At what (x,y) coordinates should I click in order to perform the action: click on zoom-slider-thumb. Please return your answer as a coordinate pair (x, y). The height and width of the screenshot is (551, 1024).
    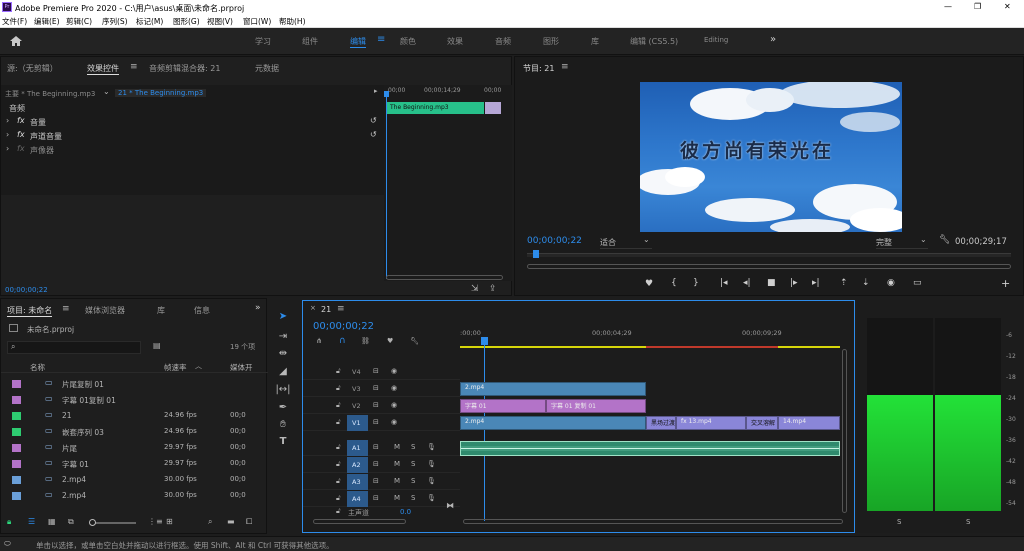
    Looking at the image, I should click on (92, 522).